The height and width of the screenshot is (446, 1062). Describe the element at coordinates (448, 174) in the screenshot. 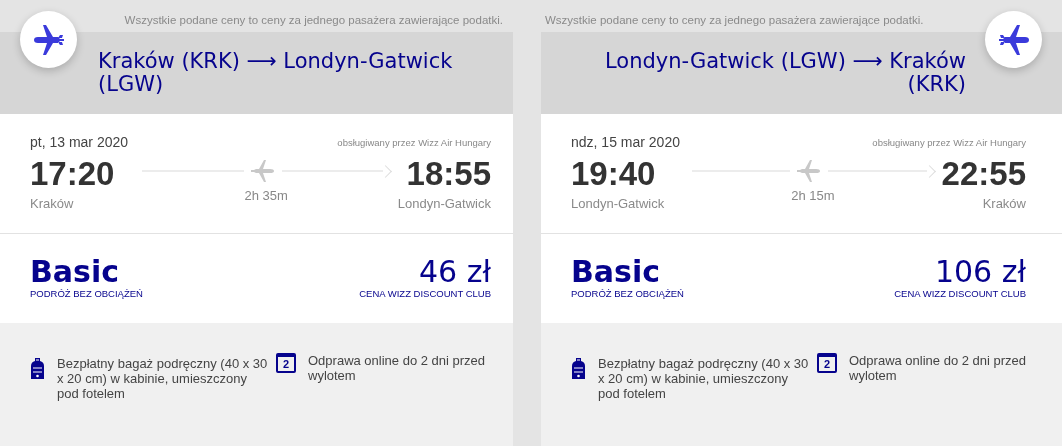

I see `arrival-time: 18:55` at that location.